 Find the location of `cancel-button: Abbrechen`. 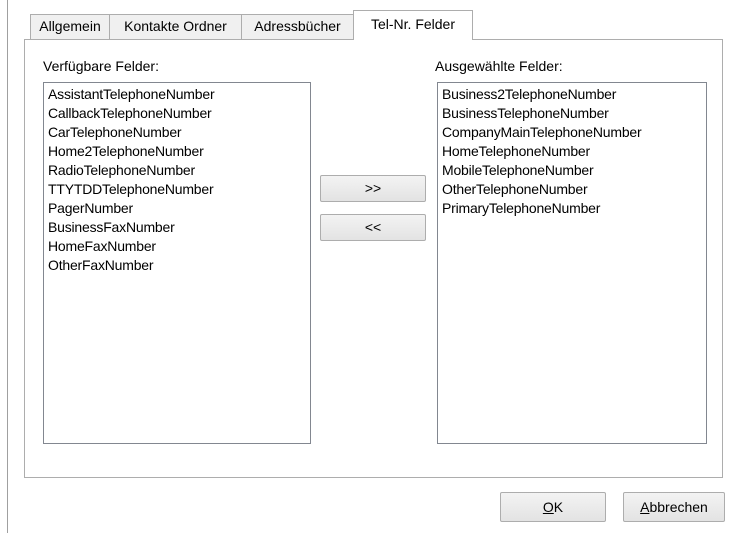

cancel-button: Abbrechen is located at coordinates (674, 507).